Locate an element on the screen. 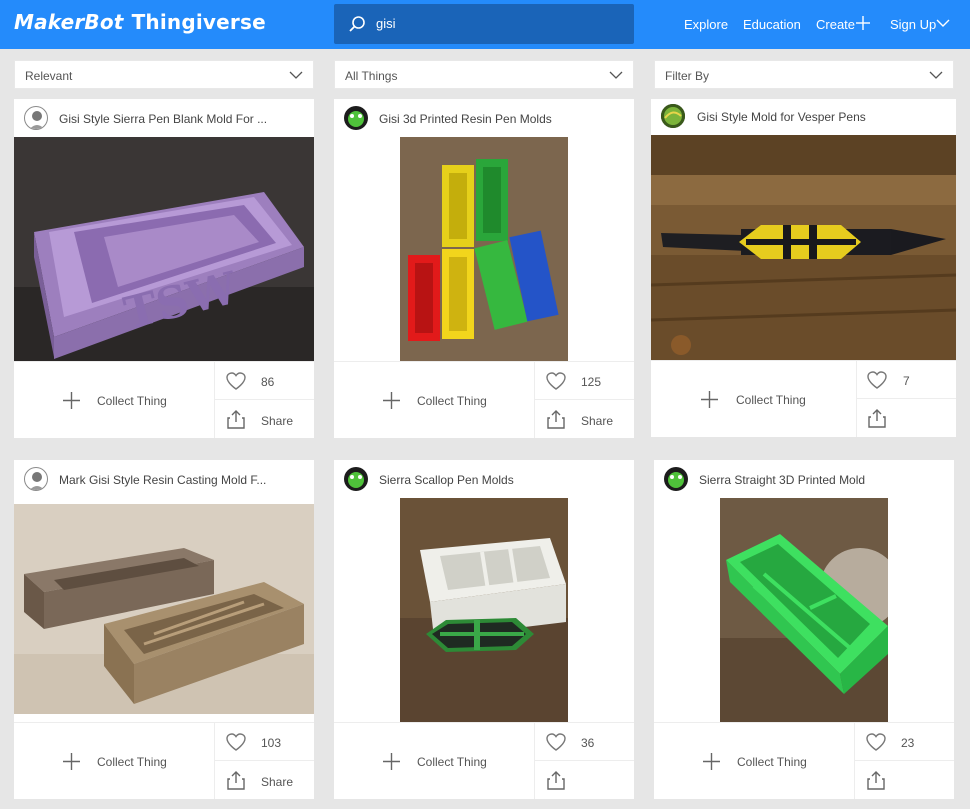 The height and width of the screenshot is (809, 970). card-header: Gisi 3d Printed Resin Pen Molds is located at coordinates (484, 118).